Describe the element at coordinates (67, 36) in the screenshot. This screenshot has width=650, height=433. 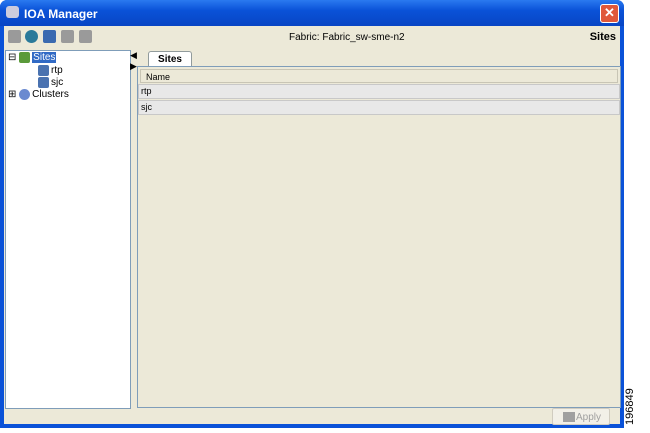
I see `forward-icon` at that location.